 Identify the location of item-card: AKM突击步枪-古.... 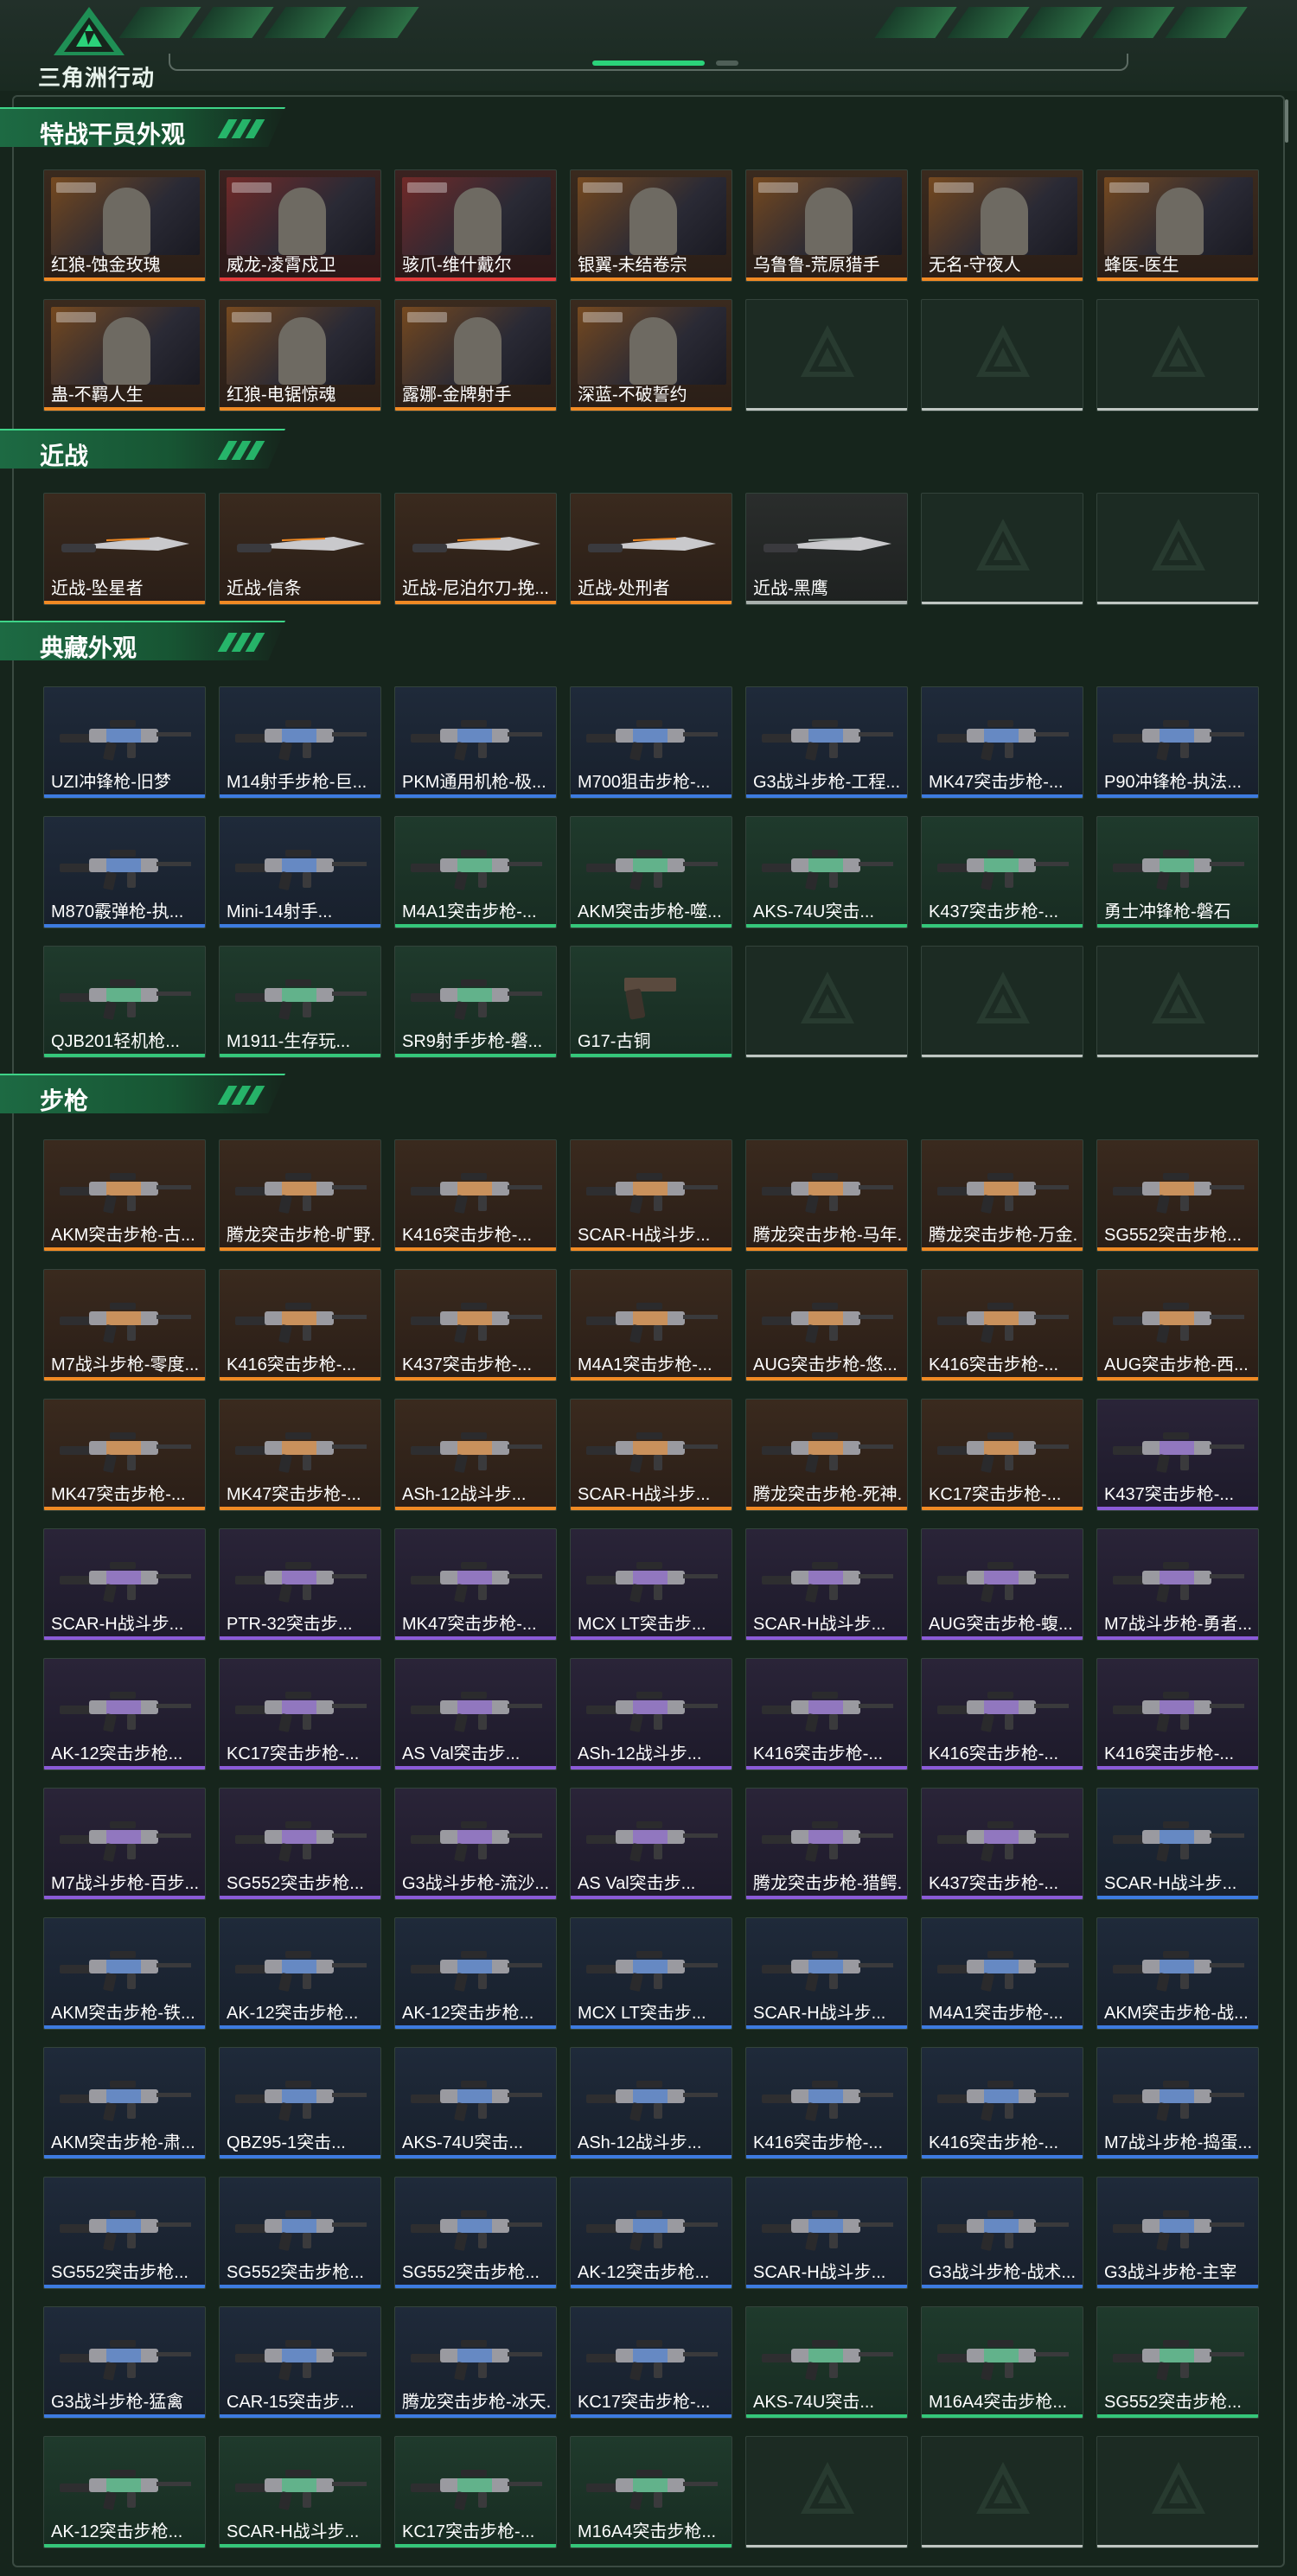
(125, 1195).